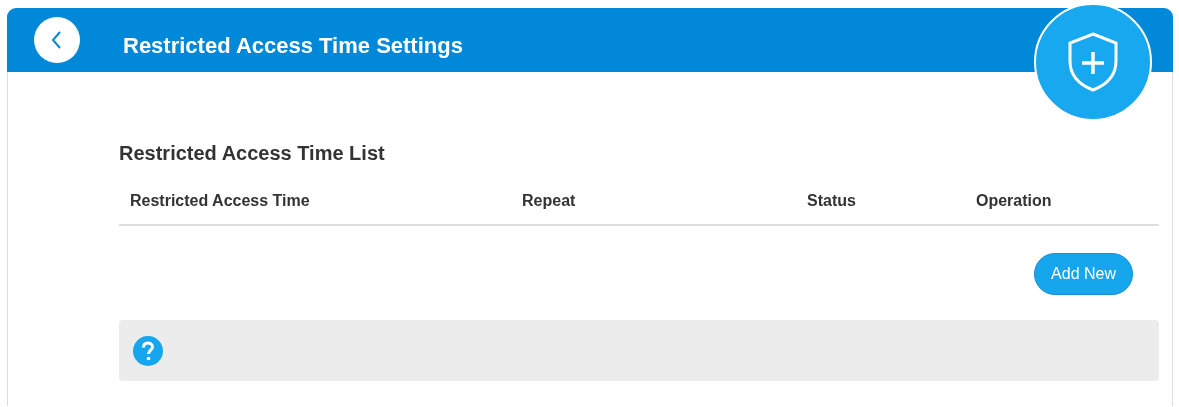 The height and width of the screenshot is (407, 1179). Describe the element at coordinates (293, 46) in the screenshot. I see `page-title: Restricted Access Time Settings` at that location.